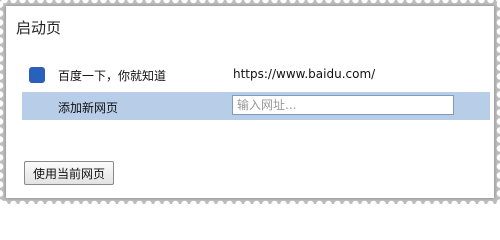 The image size is (500, 240). What do you see at coordinates (69, 173) in the screenshot?
I see `use-current-pages-button: 使用当前网页` at bounding box center [69, 173].